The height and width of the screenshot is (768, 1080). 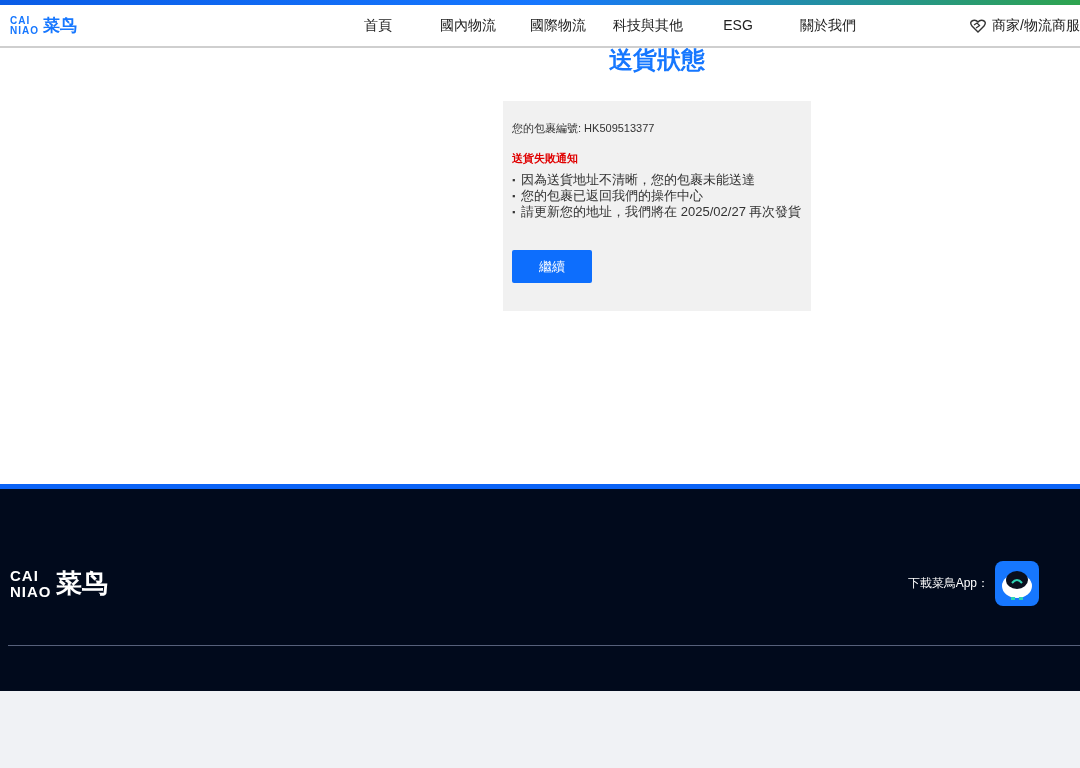 What do you see at coordinates (545, 158) in the screenshot?
I see `failure-notice: 送貨失敗通知` at bounding box center [545, 158].